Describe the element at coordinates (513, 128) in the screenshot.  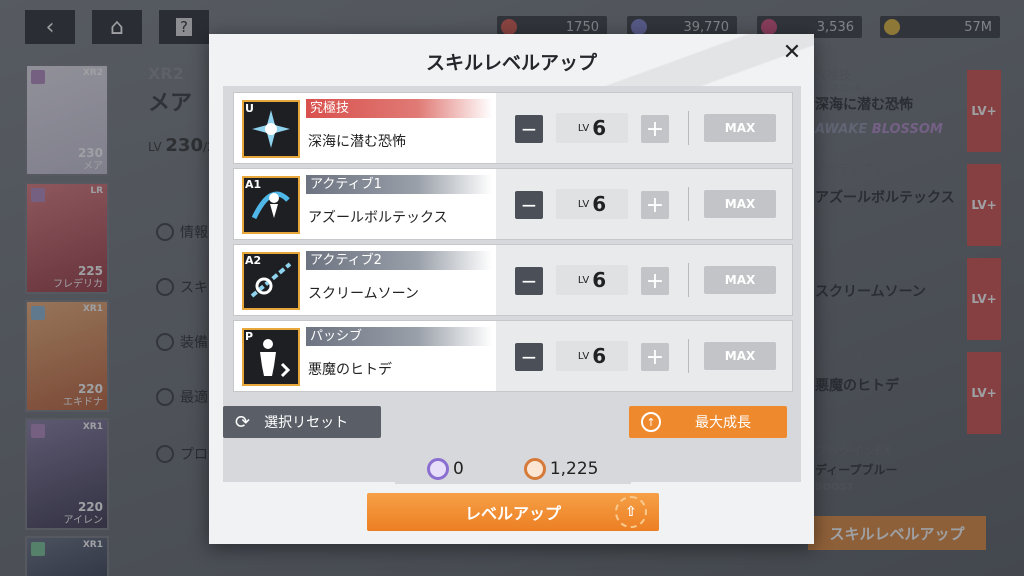
I see `skill-row: U 究極技 深海に潜む恐怖 − LV 6 + MAX` at that location.